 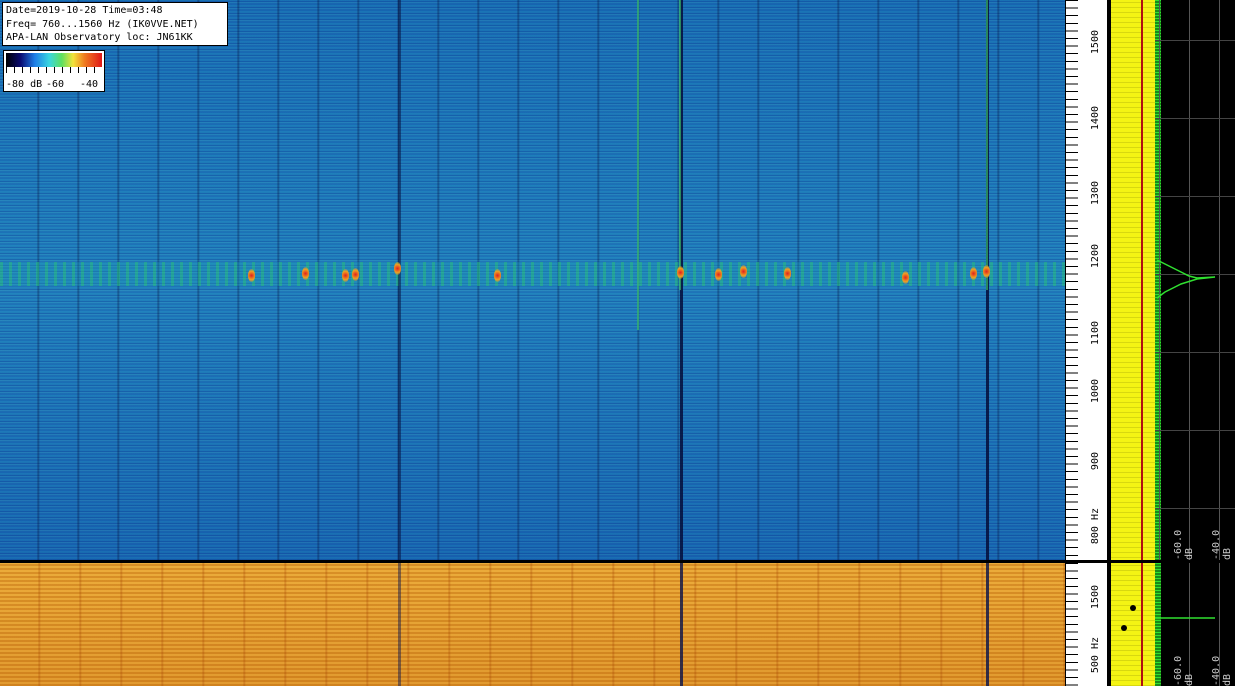 I want to click on color-scale-legend: -80 dB -60 -40, so click(x=54, y=71).